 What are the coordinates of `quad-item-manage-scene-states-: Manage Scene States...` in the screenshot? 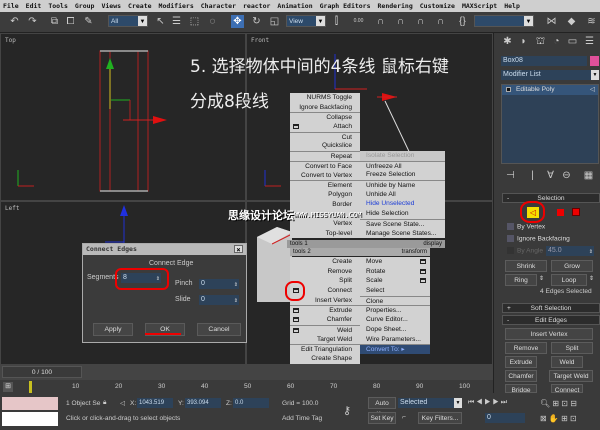 It's located at (402, 234).